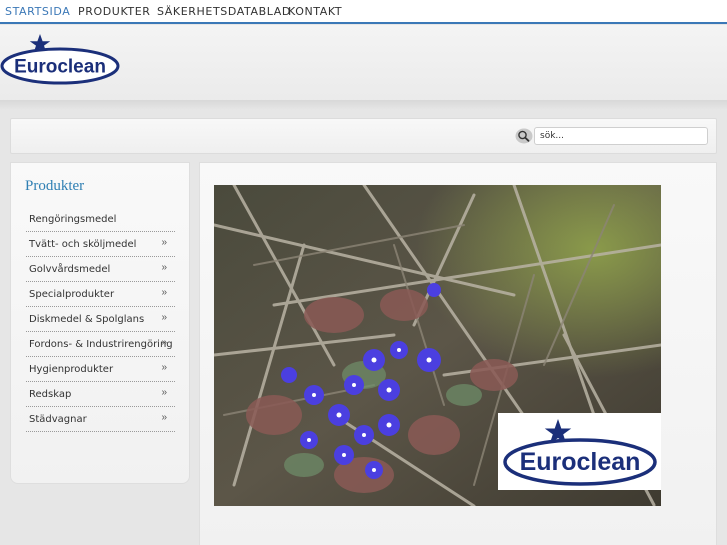 The width and height of the screenshot is (727, 545). I want to click on sidebar-item-specialprodukter: Specialprodukter », so click(100, 294).